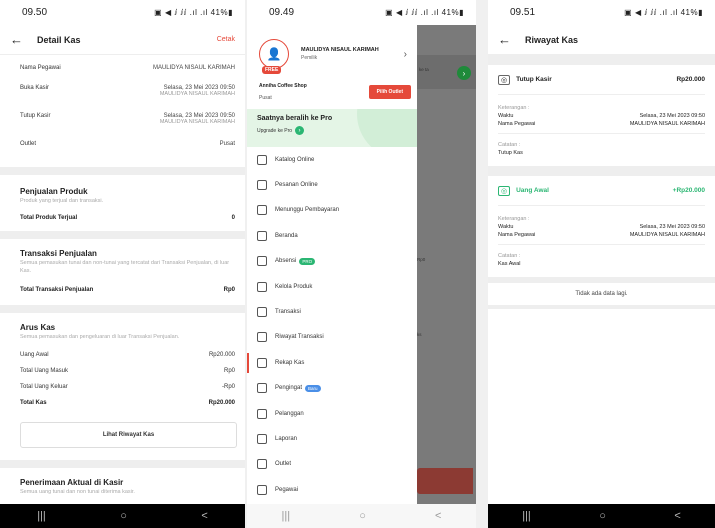 This screenshot has width=715, height=528. What do you see at coordinates (262, 185) in the screenshot?
I see `bag-icon` at bounding box center [262, 185].